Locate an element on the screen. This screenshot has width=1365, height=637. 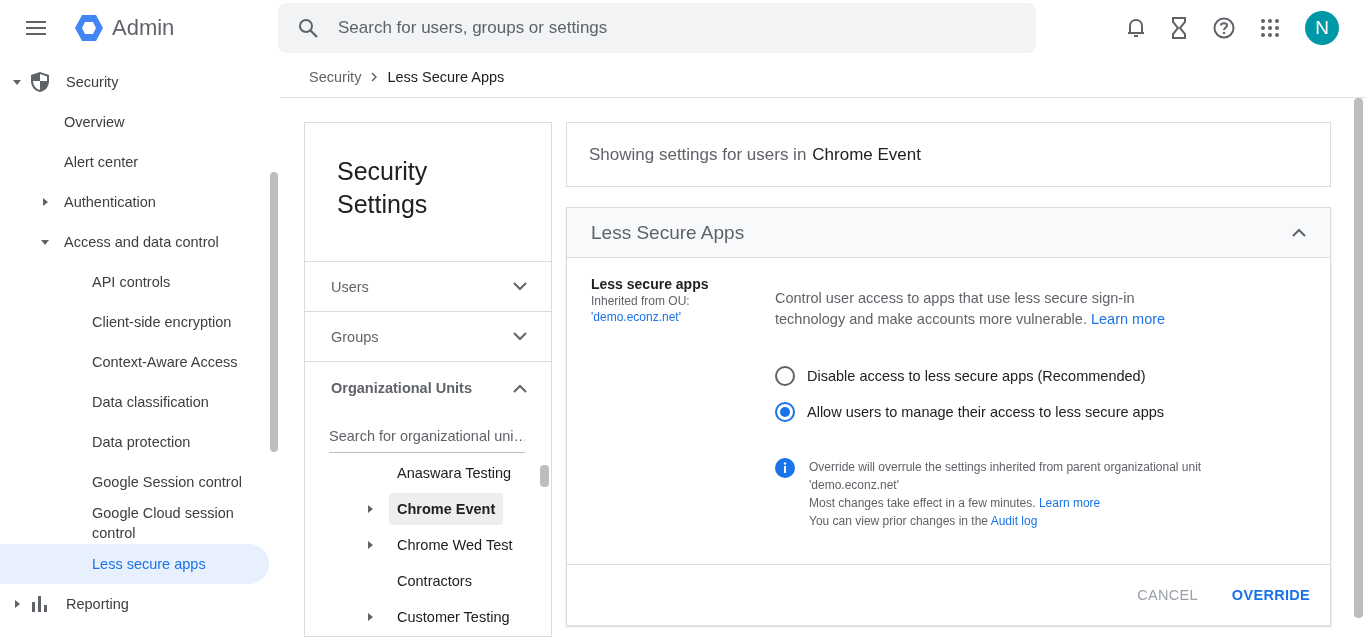
bar-chart-icon is located at coordinates (40, 604).